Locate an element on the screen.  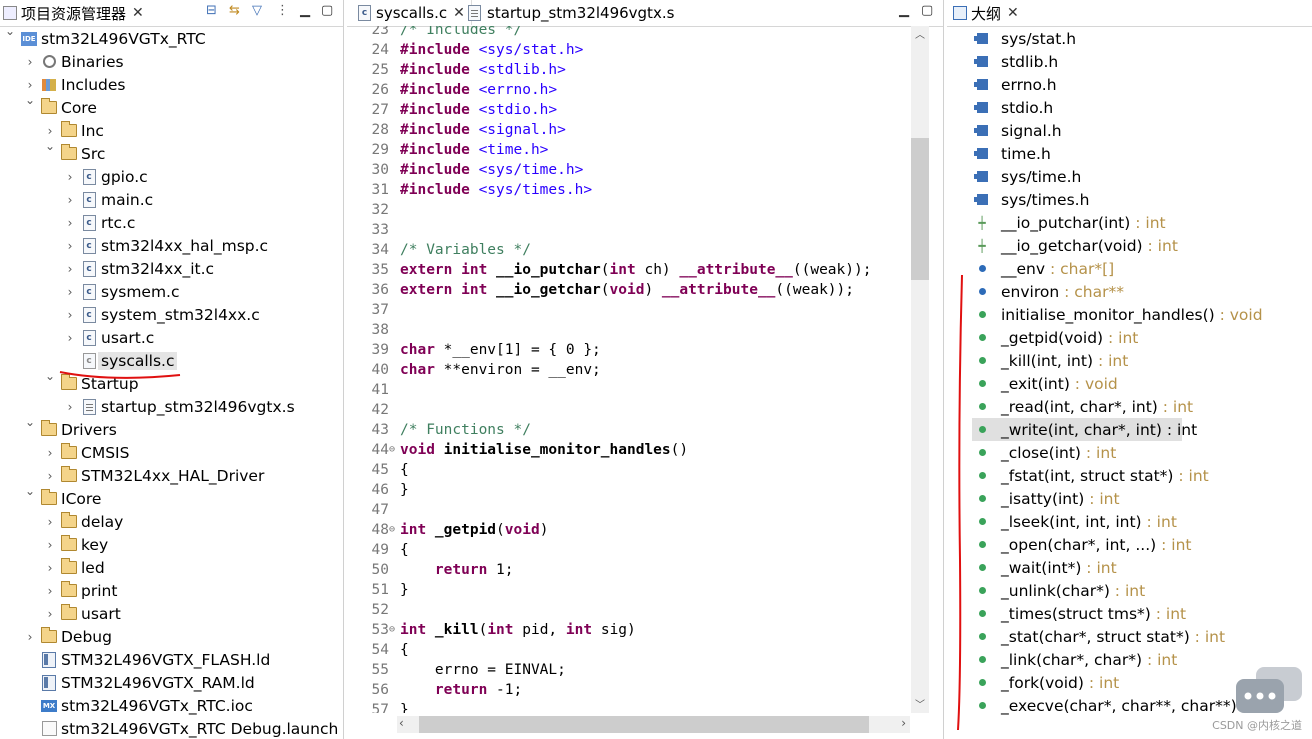
outline-item: _close(int) : int is located at coordinates (1129, 452).